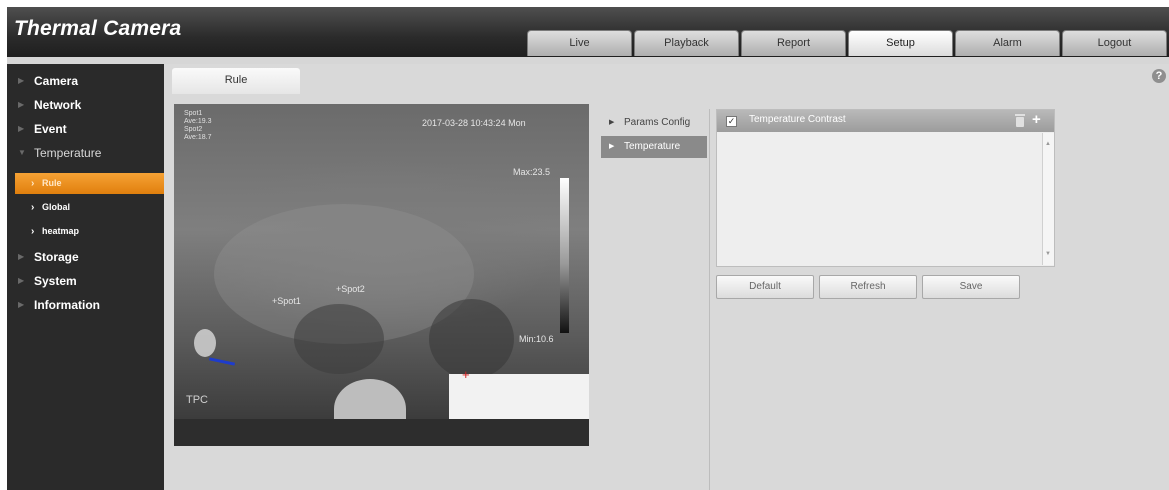  I want to click on sidebar-item-label: Event, so click(50, 129).